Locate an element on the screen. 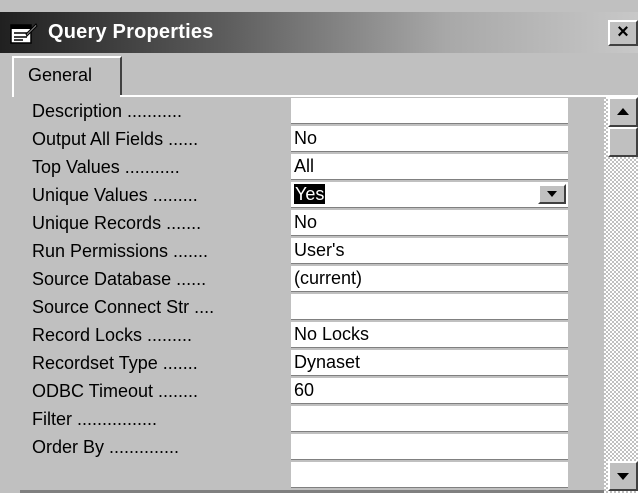 This screenshot has height=493, width=638. property-row-output-all-fields: Output All Fields ...... No is located at coordinates (312, 139).